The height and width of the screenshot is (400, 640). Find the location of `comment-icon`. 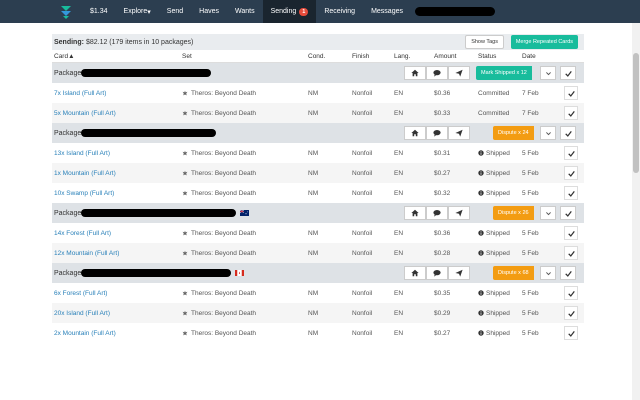

comment-icon is located at coordinates (437, 73).